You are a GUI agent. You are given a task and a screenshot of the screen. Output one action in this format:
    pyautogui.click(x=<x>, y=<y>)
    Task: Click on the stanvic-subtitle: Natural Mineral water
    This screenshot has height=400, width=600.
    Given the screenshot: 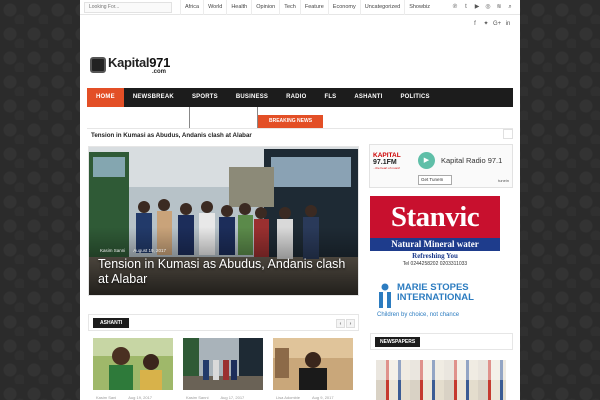 What is the action you would take?
    pyautogui.click(x=435, y=244)
    